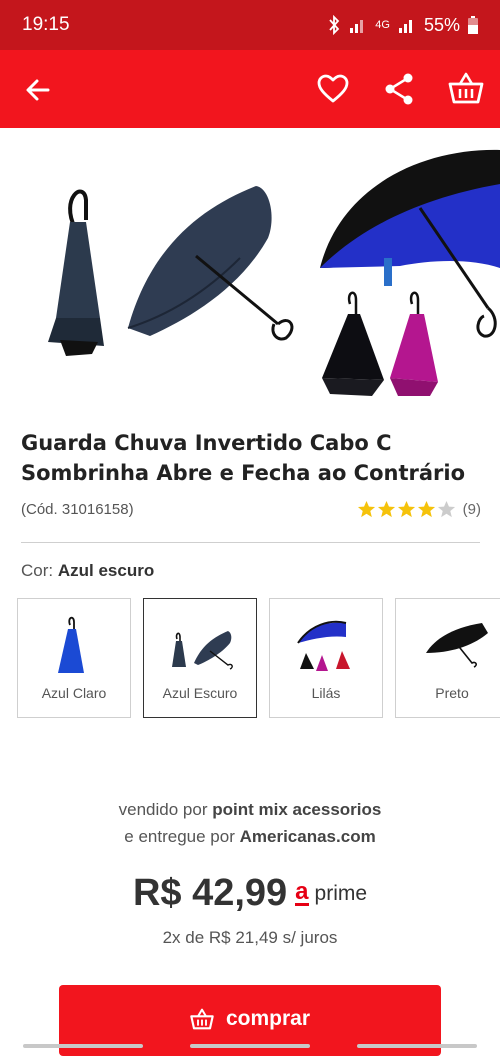 This screenshot has height=1056, width=500. What do you see at coordinates (206, 443) in the screenshot?
I see `product-title-line1: Guarda Chuva Invertido Cabo C` at bounding box center [206, 443].